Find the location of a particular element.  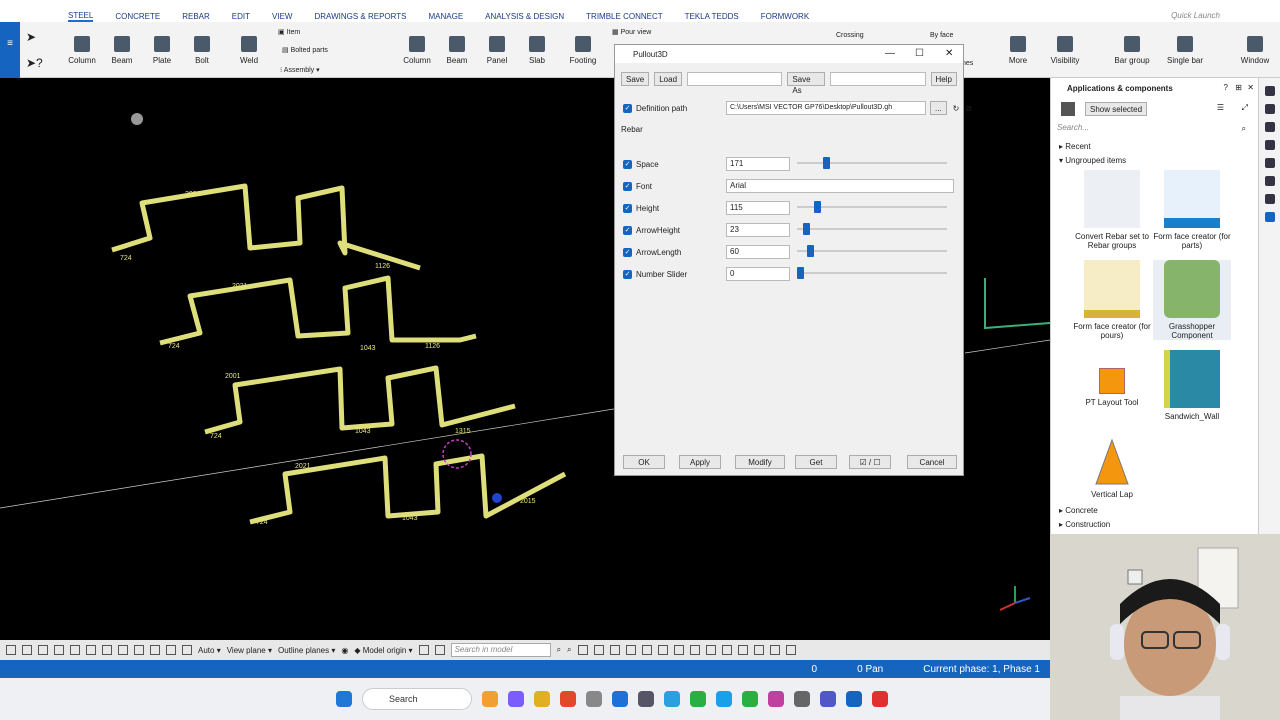

tab-formwork: FORMWORK is located at coordinates (785, 16).